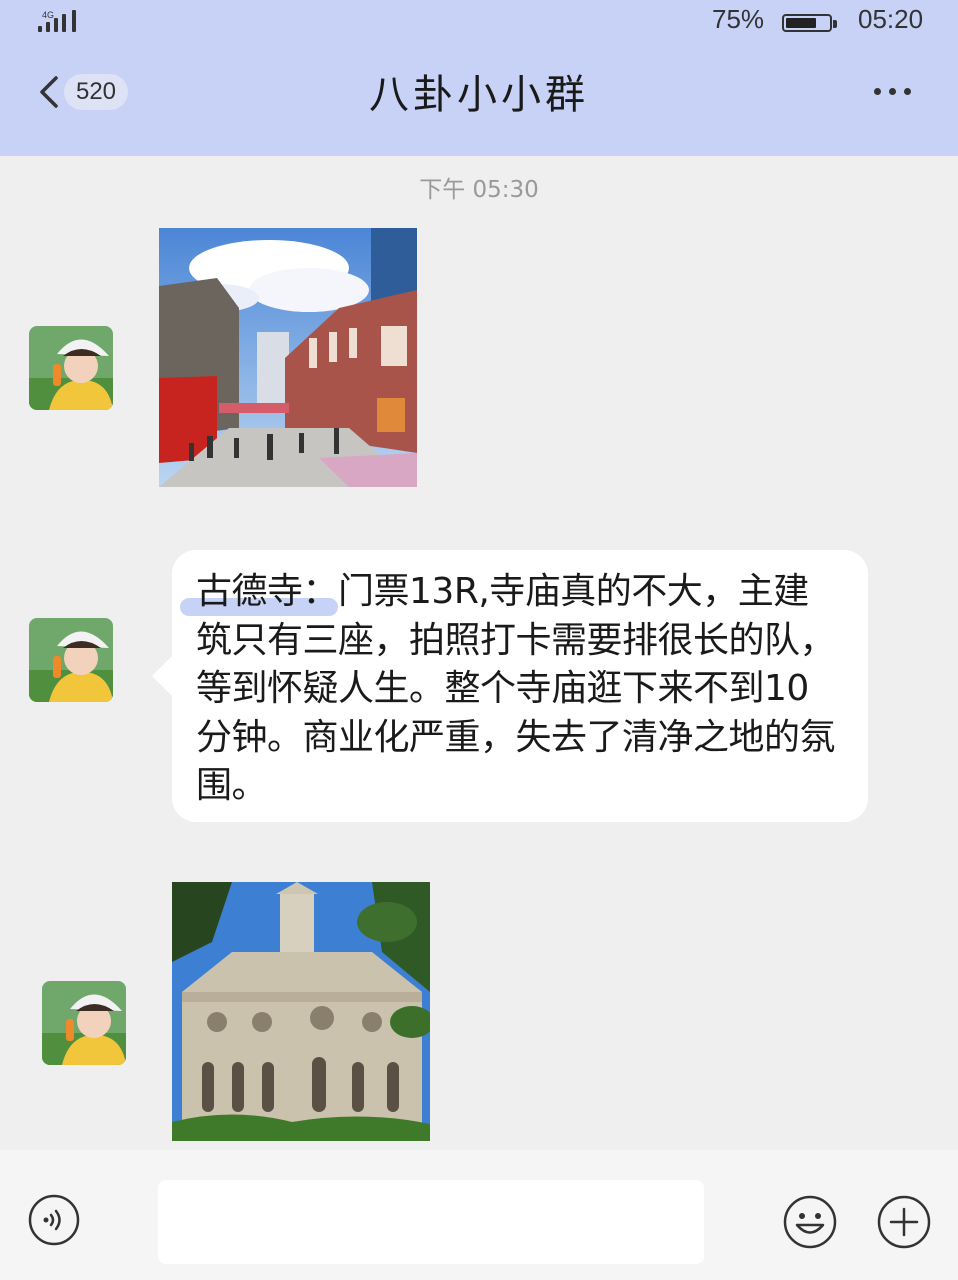 This screenshot has height=1280, width=958. What do you see at coordinates (479, 20) in the screenshot?
I see `status-bar: 4G 75% 05:20` at bounding box center [479, 20].